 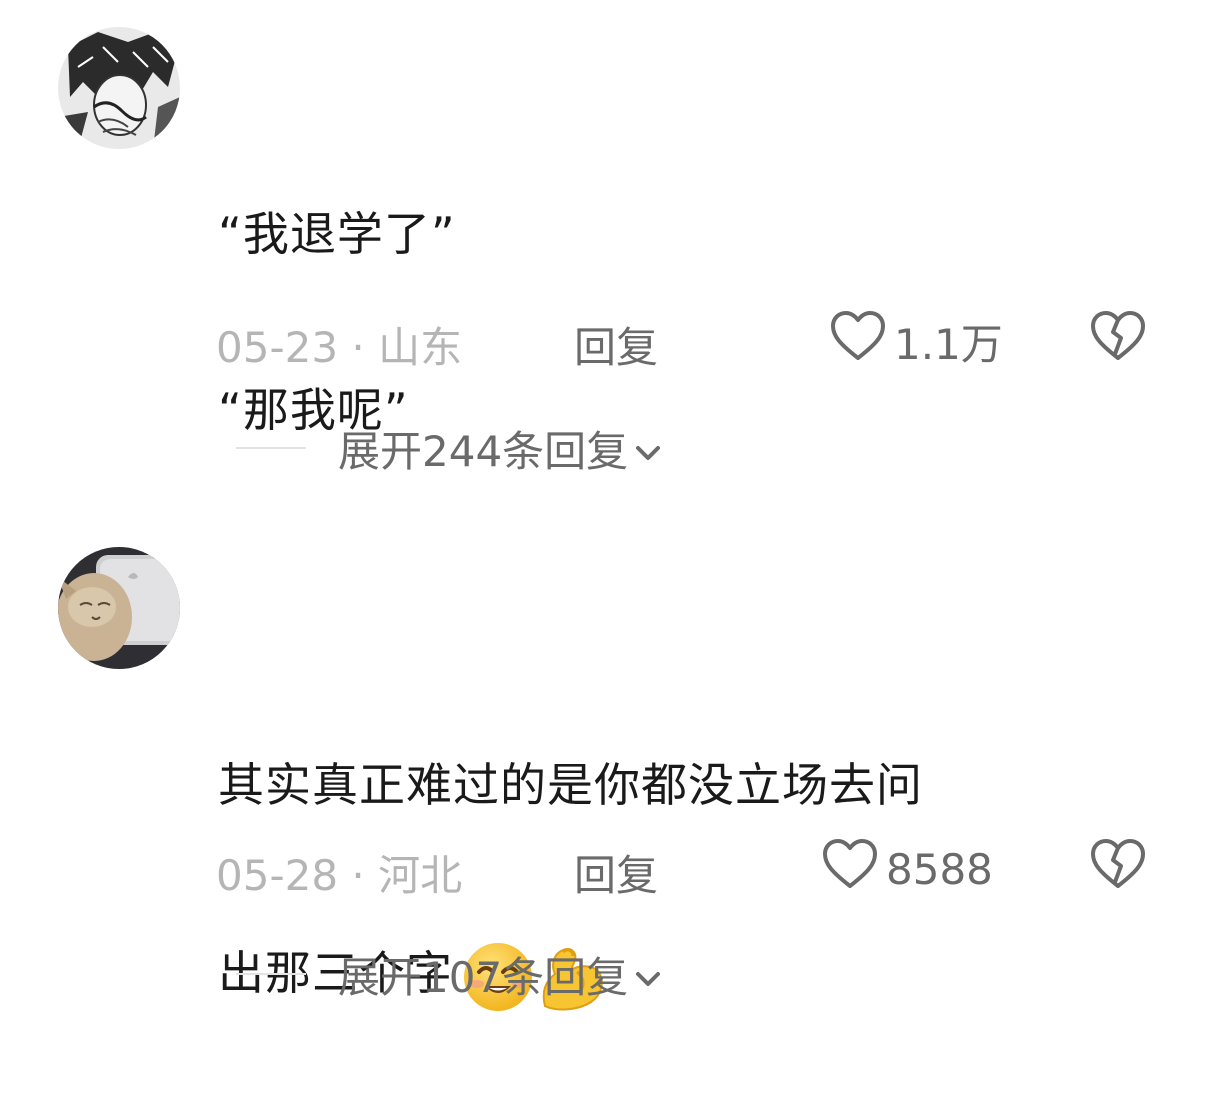 I want to click on like-count: 8588, so click(x=939, y=869).